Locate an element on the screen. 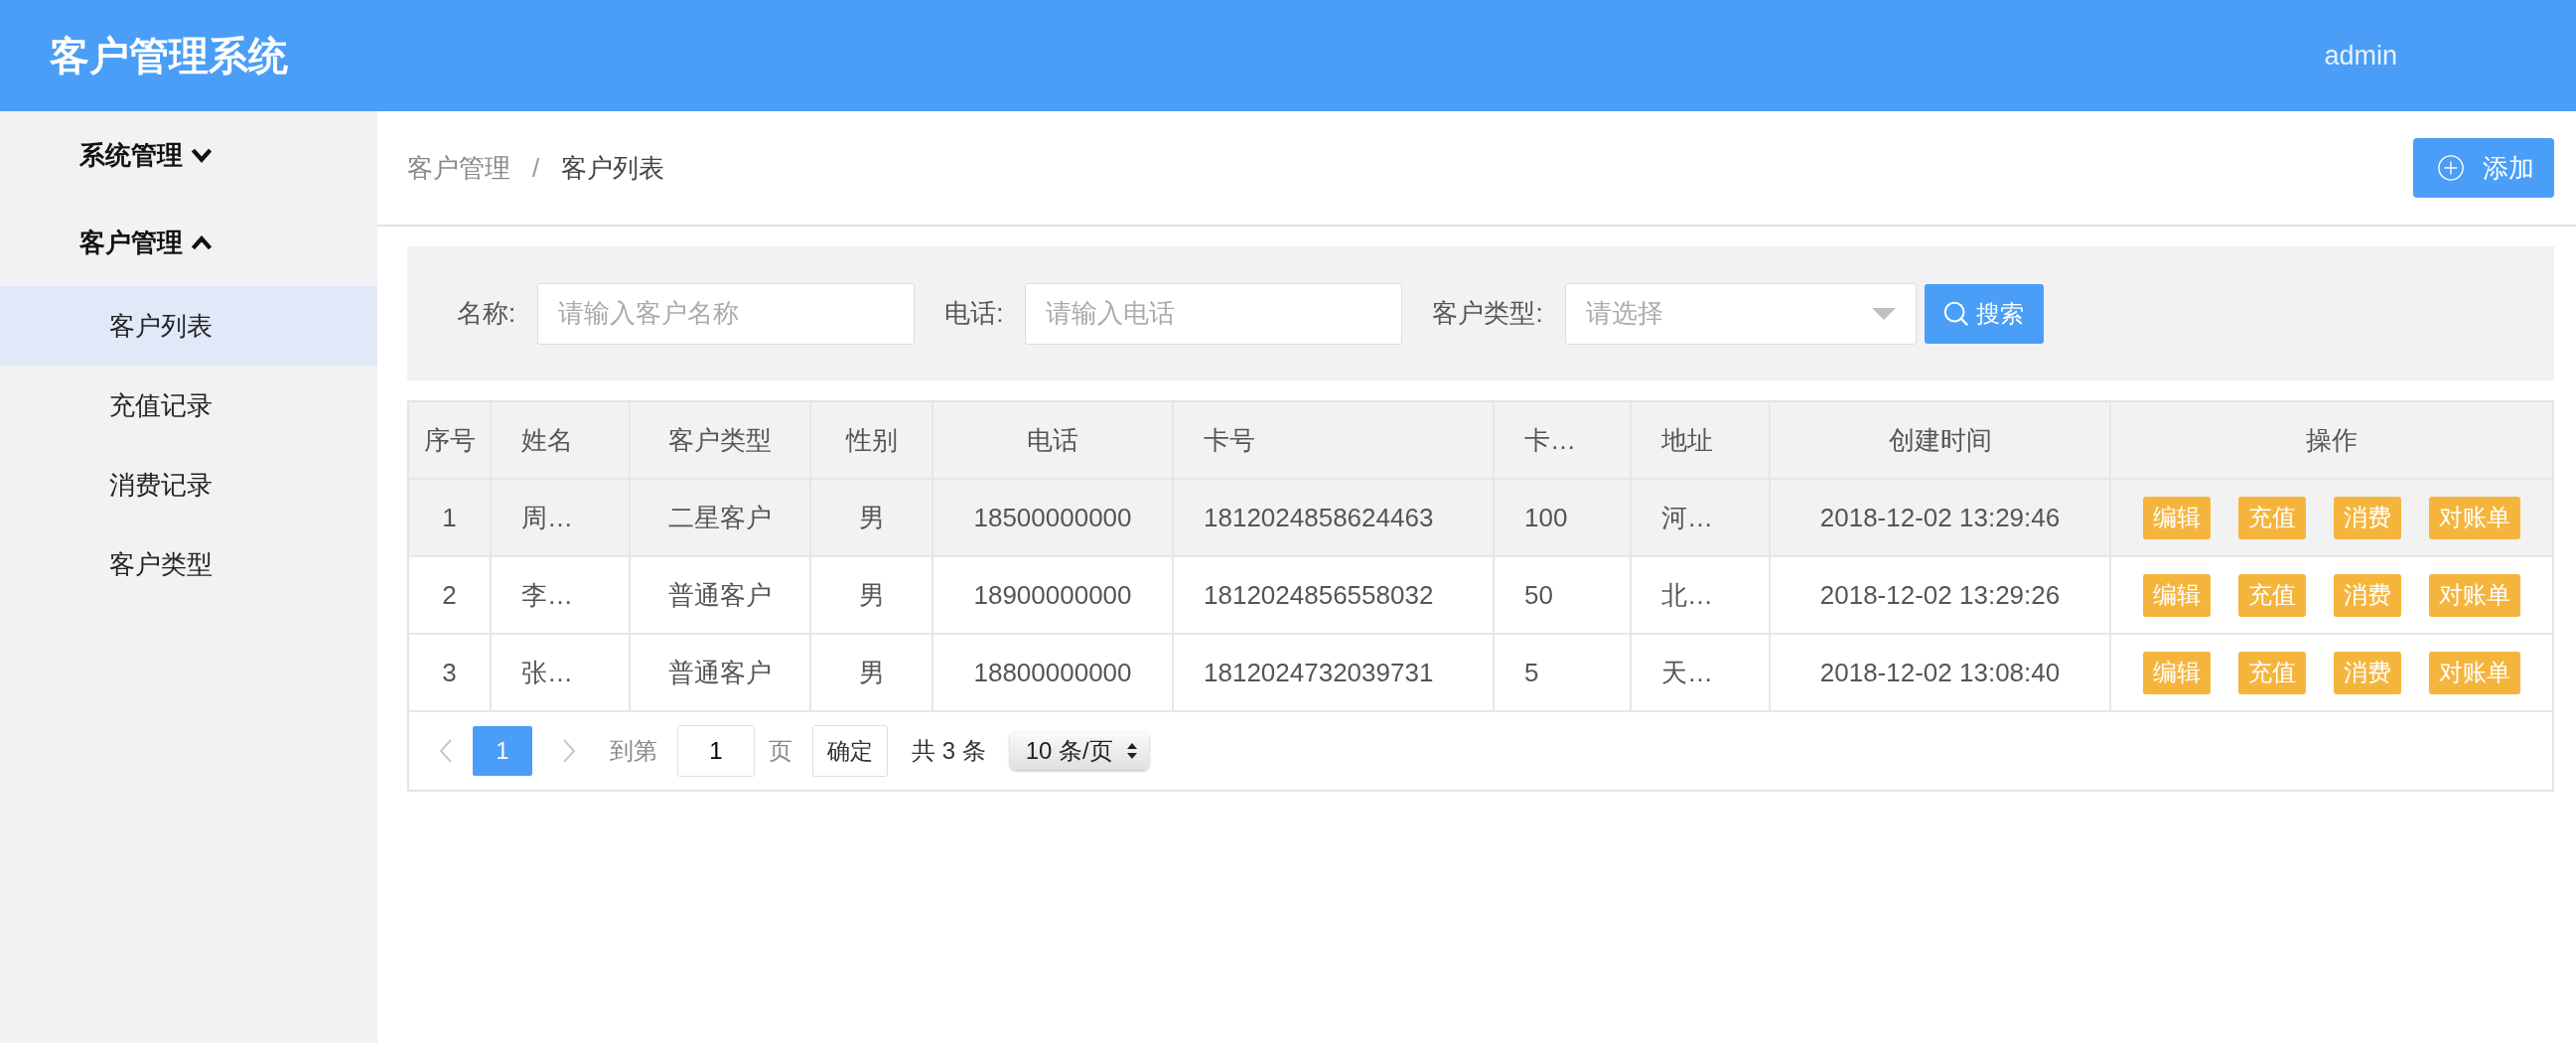  select-field: 请选择 is located at coordinates (1741, 314).